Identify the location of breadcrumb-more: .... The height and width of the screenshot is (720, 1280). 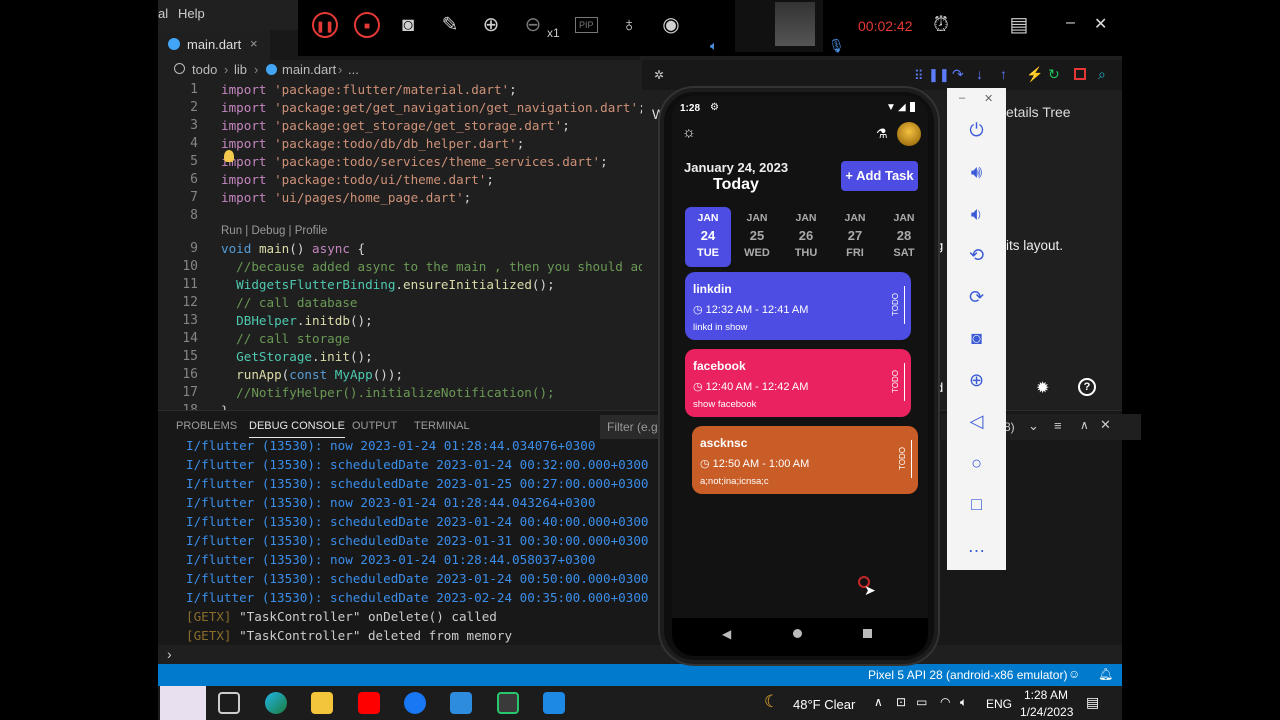
(353, 69).